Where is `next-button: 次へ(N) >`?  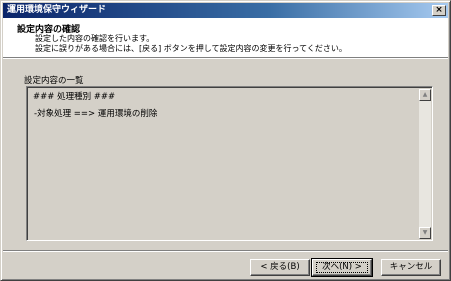
next-button: 次へ(N) > is located at coordinates (342, 267).